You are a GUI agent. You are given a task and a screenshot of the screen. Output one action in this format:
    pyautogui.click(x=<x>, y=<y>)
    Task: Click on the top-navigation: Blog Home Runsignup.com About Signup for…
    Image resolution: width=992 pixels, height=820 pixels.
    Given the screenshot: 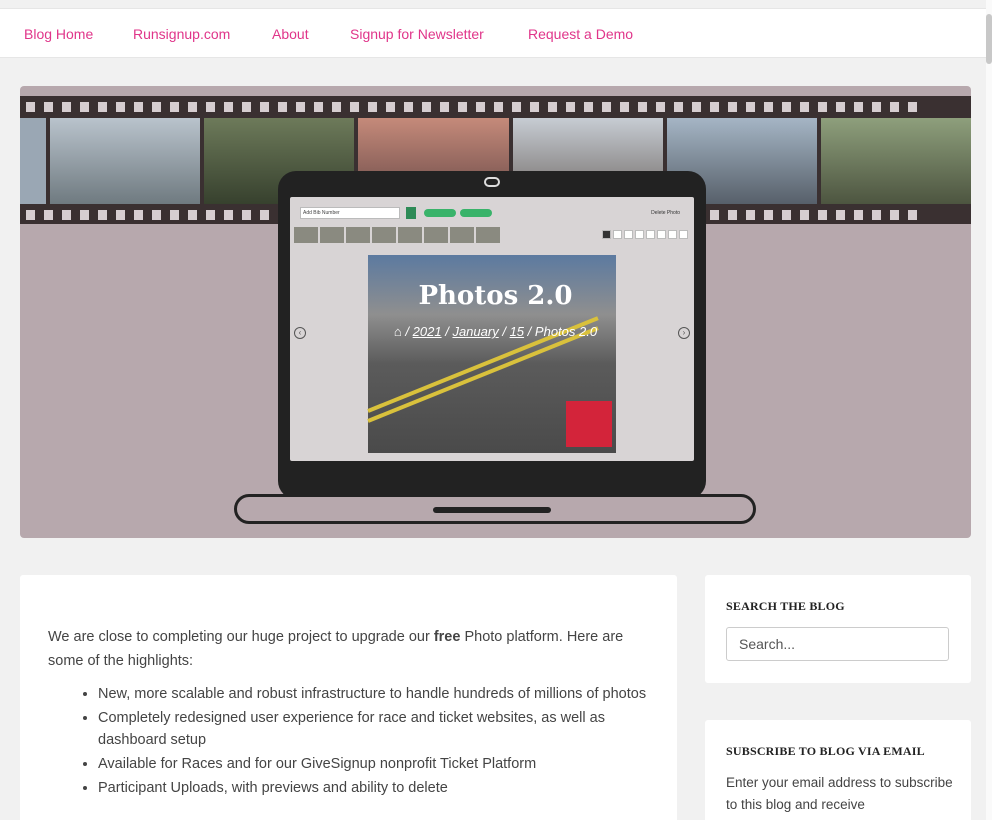 What is the action you would take?
    pyautogui.click(x=493, y=33)
    